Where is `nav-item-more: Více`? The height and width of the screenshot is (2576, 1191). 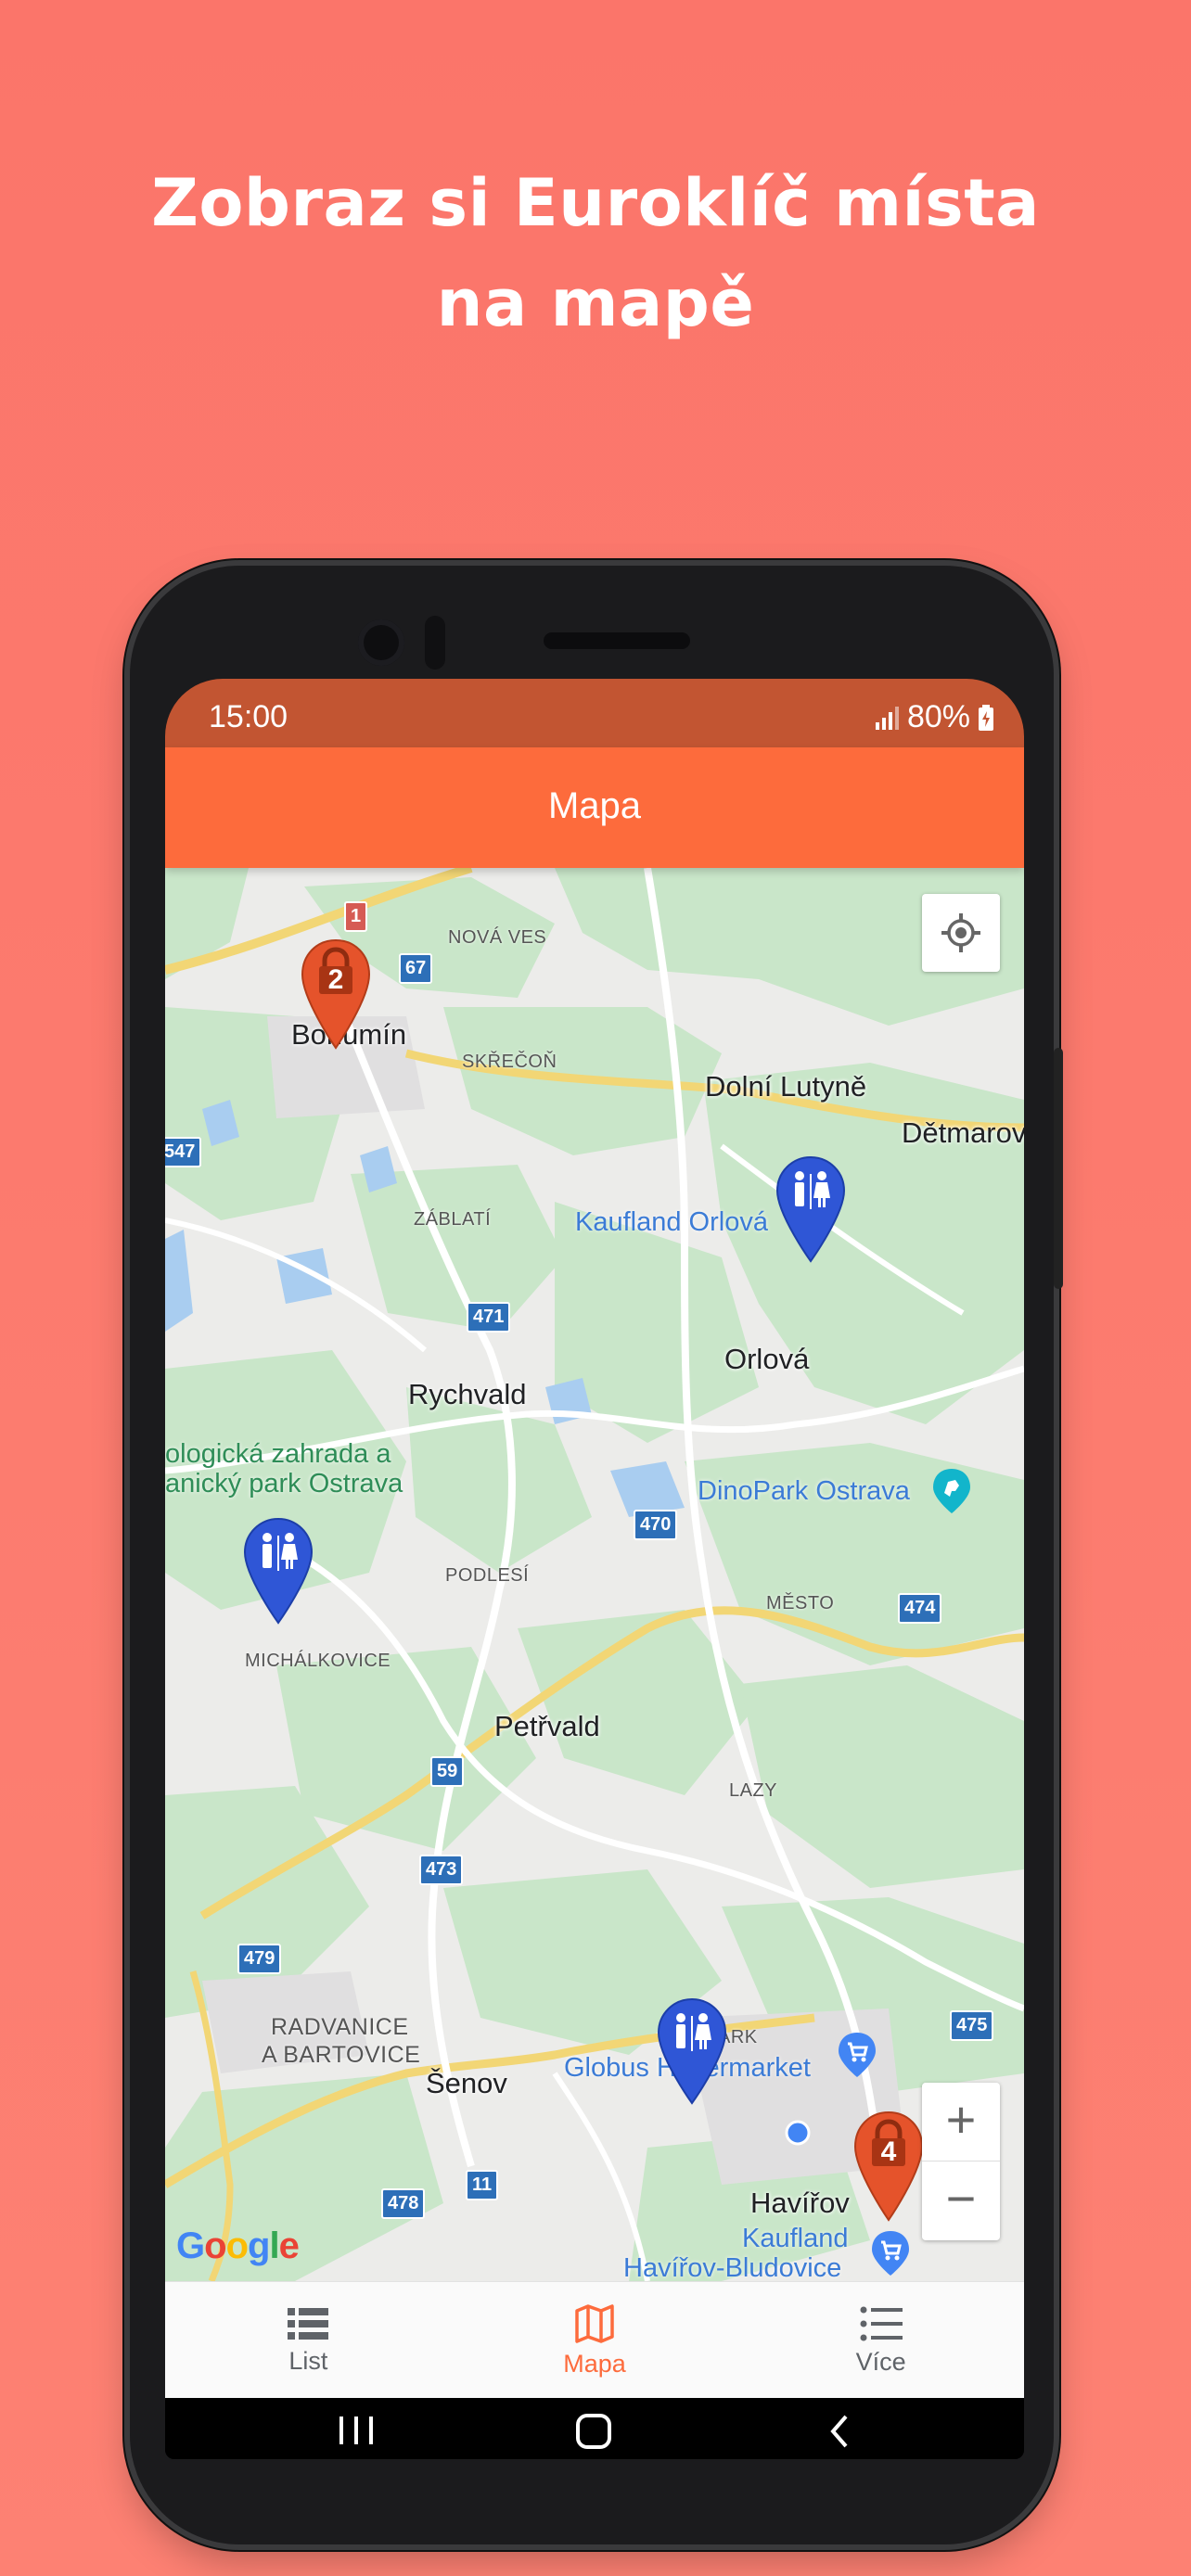
nav-item-more: Více is located at coordinates (881, 2340).